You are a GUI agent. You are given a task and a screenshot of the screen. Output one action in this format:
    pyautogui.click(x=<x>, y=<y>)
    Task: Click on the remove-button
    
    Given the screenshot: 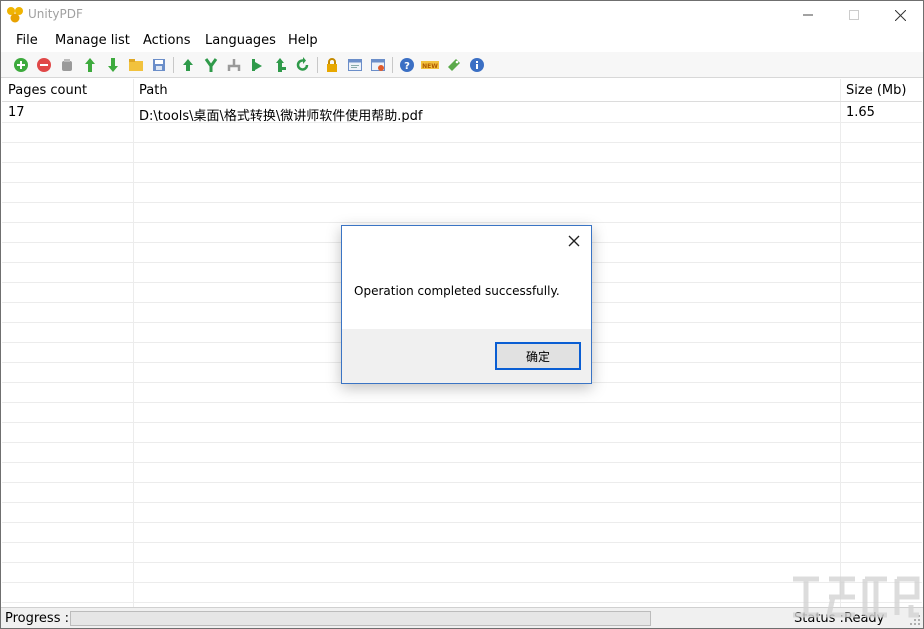 What is the action you would take?
    pyautogui.click(x=44, y=65)
    